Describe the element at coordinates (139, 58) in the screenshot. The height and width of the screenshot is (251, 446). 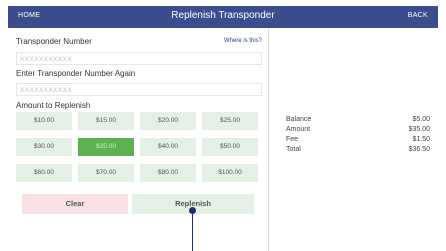
I see `transponder-number-input: XXXXXXXXXXX` at that location.